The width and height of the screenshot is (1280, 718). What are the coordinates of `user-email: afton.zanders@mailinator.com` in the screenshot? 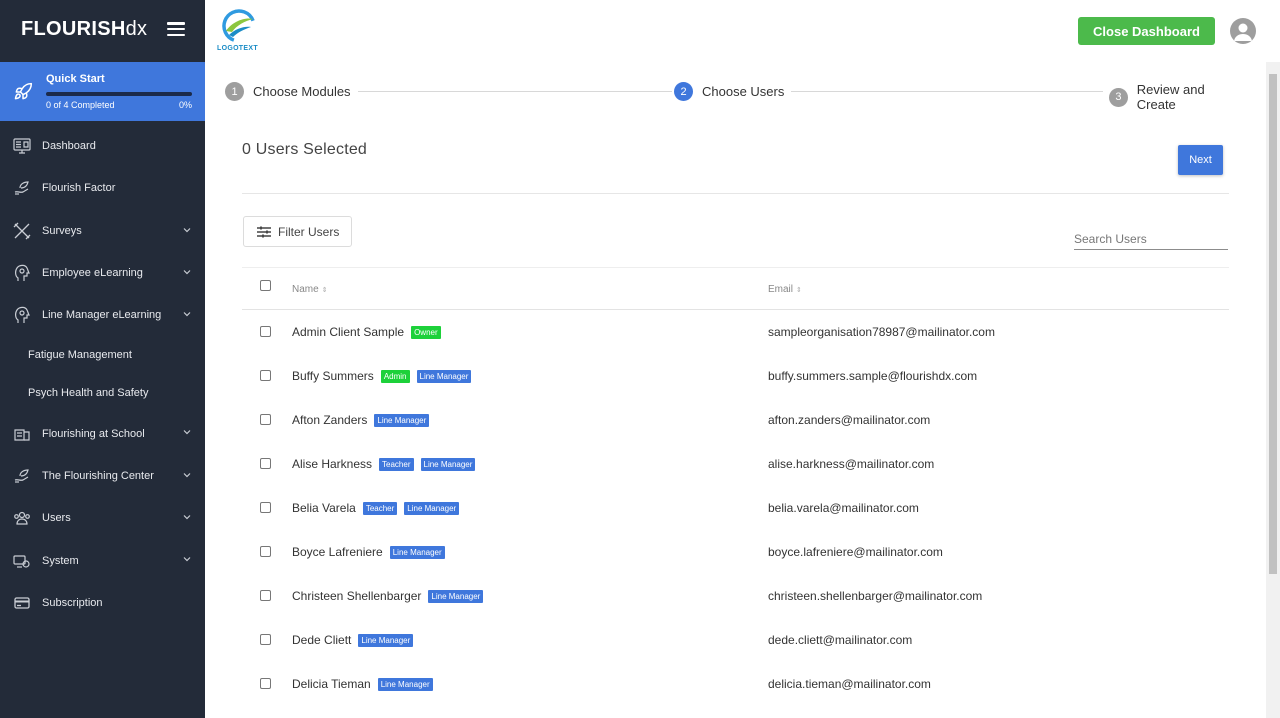 It's located at (849, 420).